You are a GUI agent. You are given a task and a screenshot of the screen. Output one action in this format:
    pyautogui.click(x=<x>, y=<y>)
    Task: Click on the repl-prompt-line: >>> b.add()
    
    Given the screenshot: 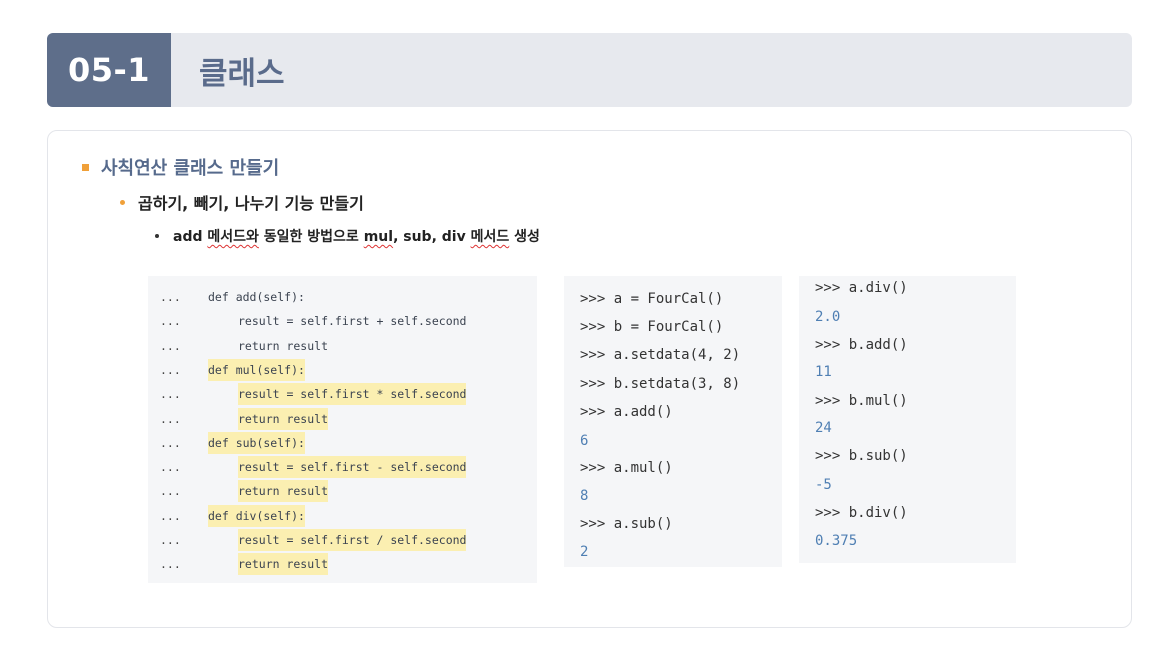 What is the action you would take?
    pyautogui.click(x=861, y=345)
    